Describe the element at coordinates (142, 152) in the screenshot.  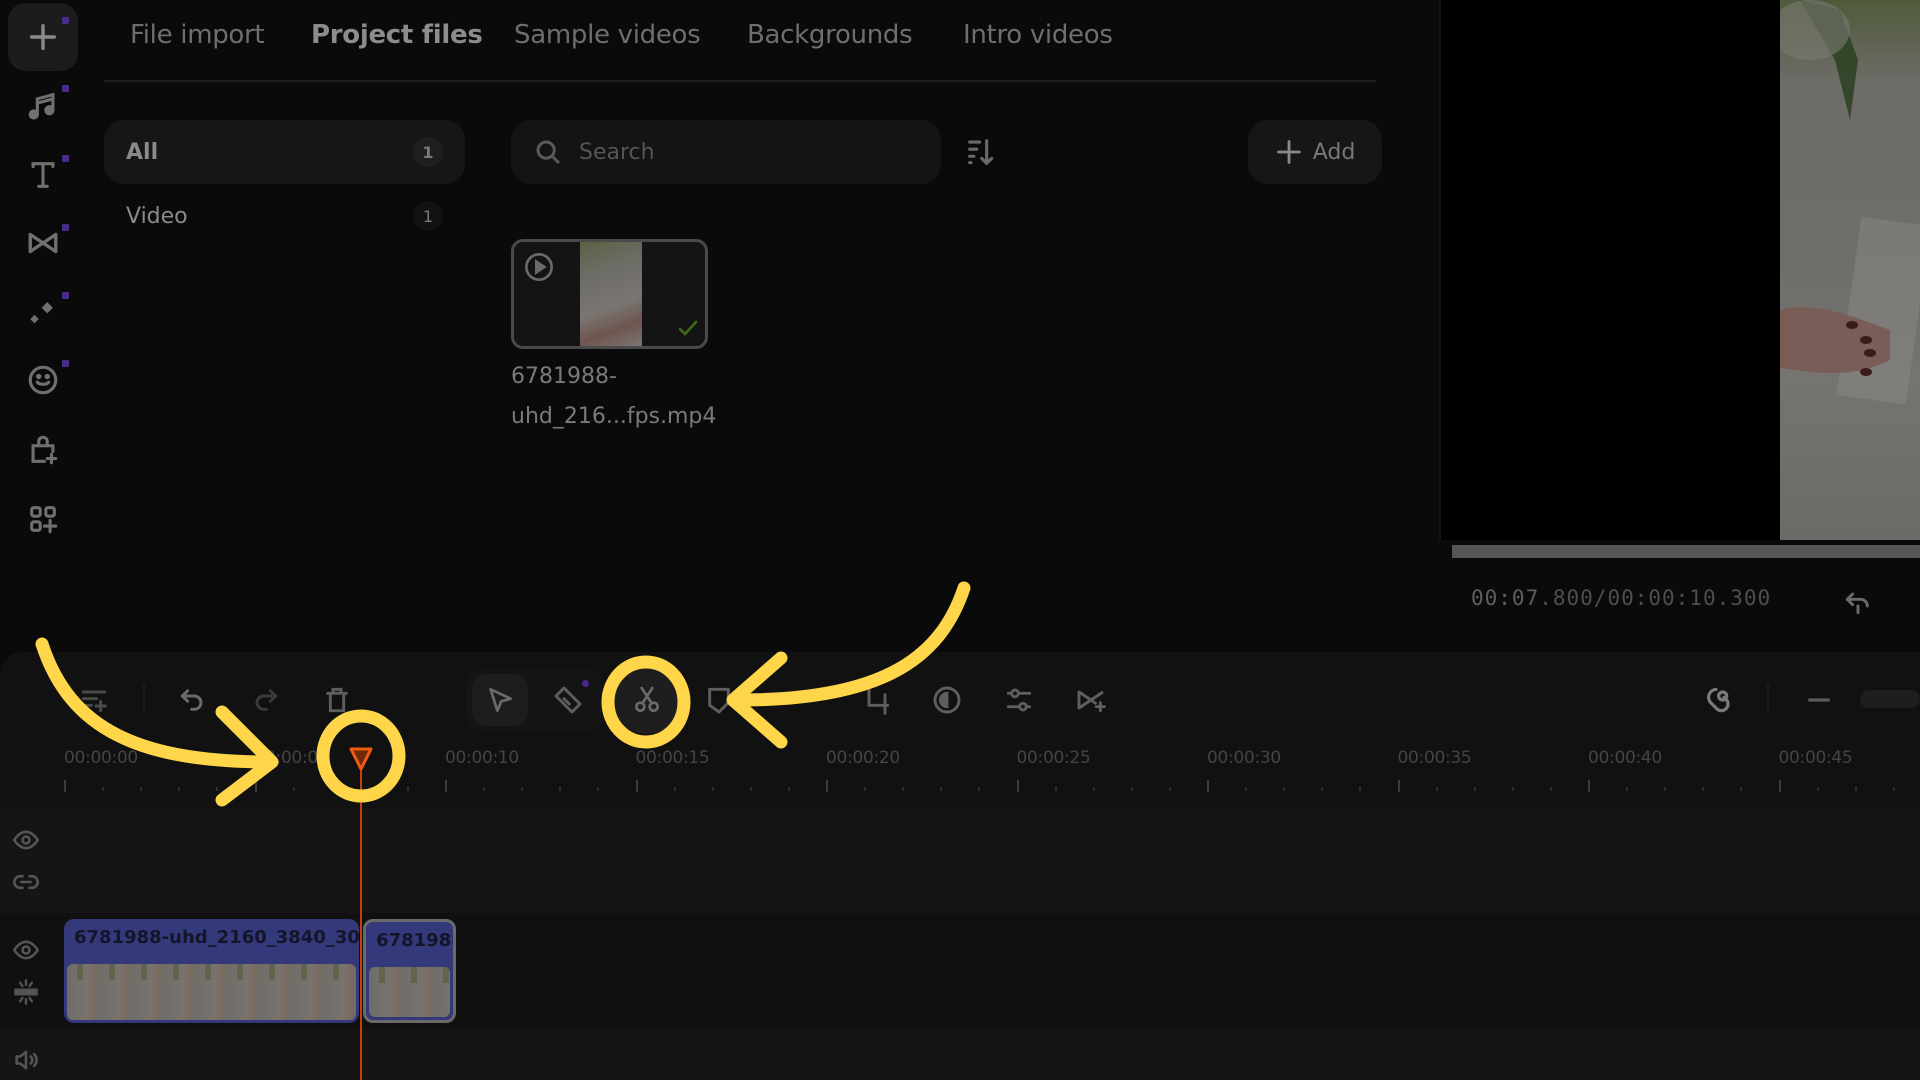
I see `category-label: All` at that location.